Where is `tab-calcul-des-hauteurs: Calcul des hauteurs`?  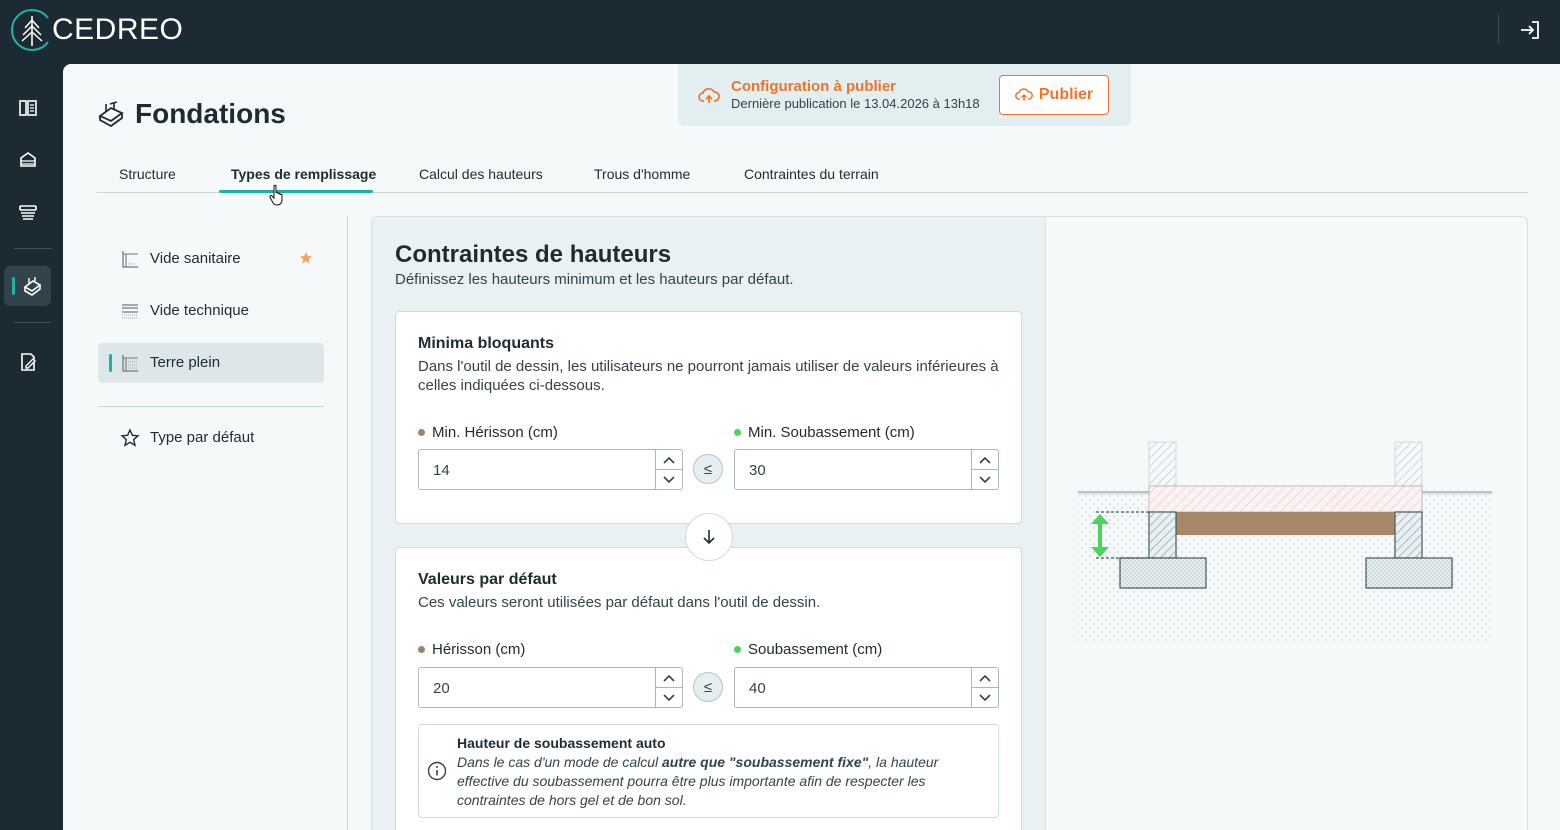 tab-calcul-des-hauteurs: Calcul des hauteurs is located at coordinates (481, 174).